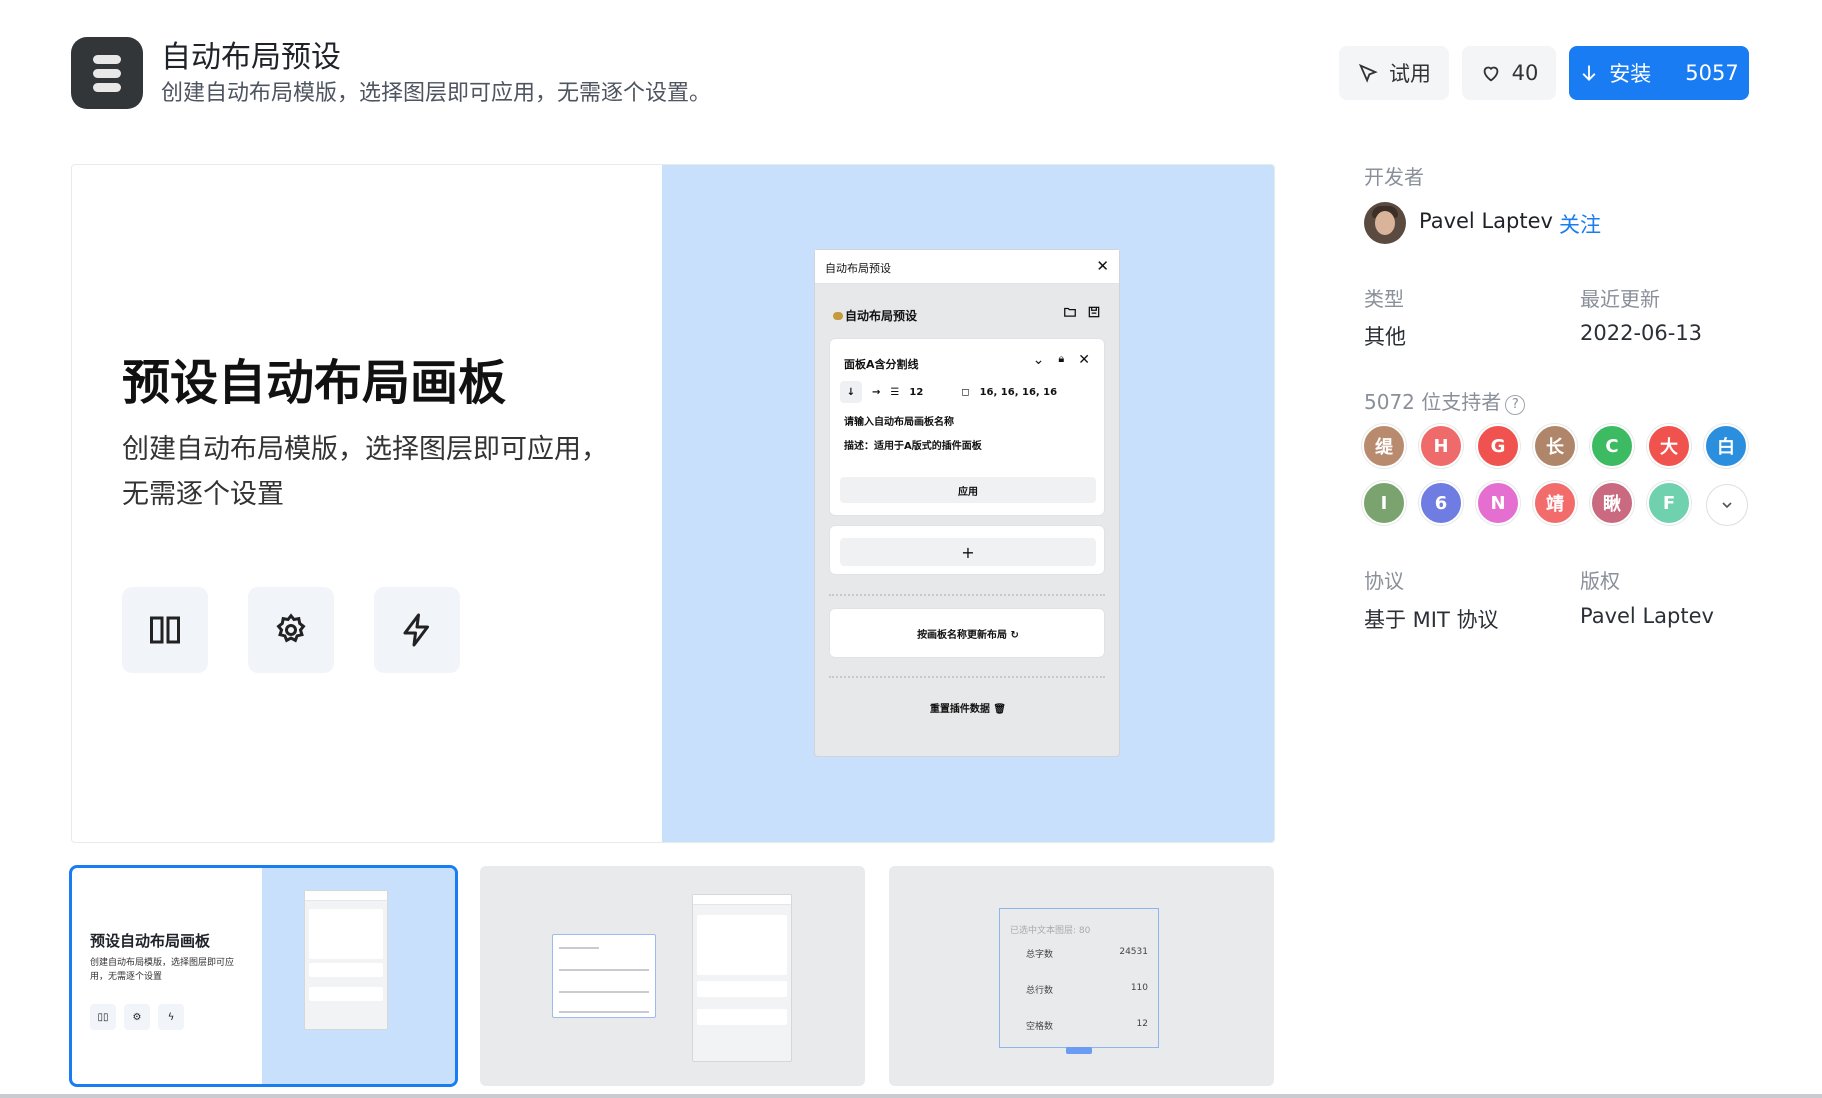 The width and height of the screenshot is (1822, 1098). I want to click on mock-desc-line: 描述：适用于A版式的插件面板, so click(913, 446).